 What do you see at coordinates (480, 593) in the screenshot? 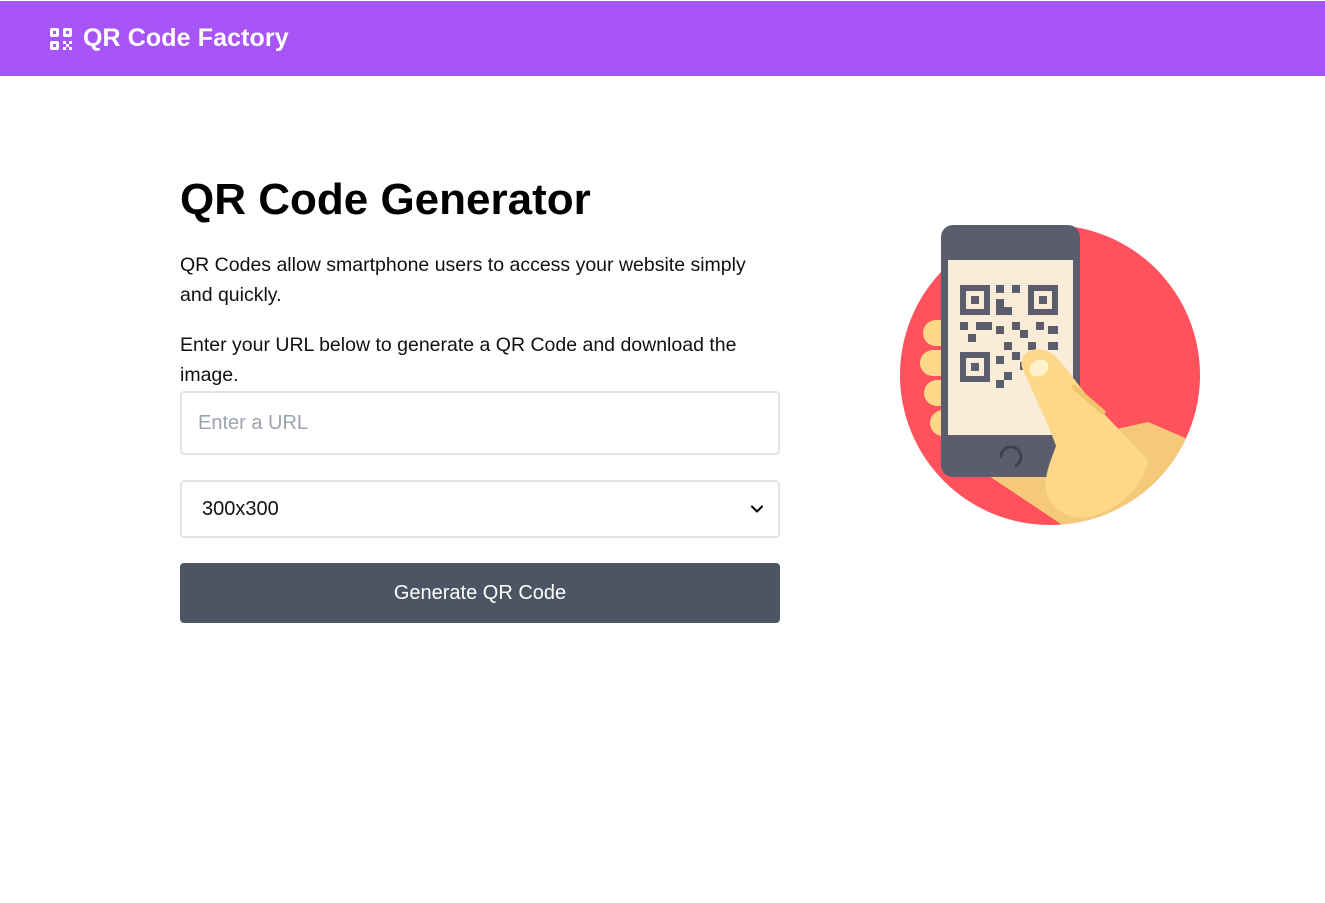
I see `generate-qr-button: Generate QR Code` at bounding box center [480, 593].